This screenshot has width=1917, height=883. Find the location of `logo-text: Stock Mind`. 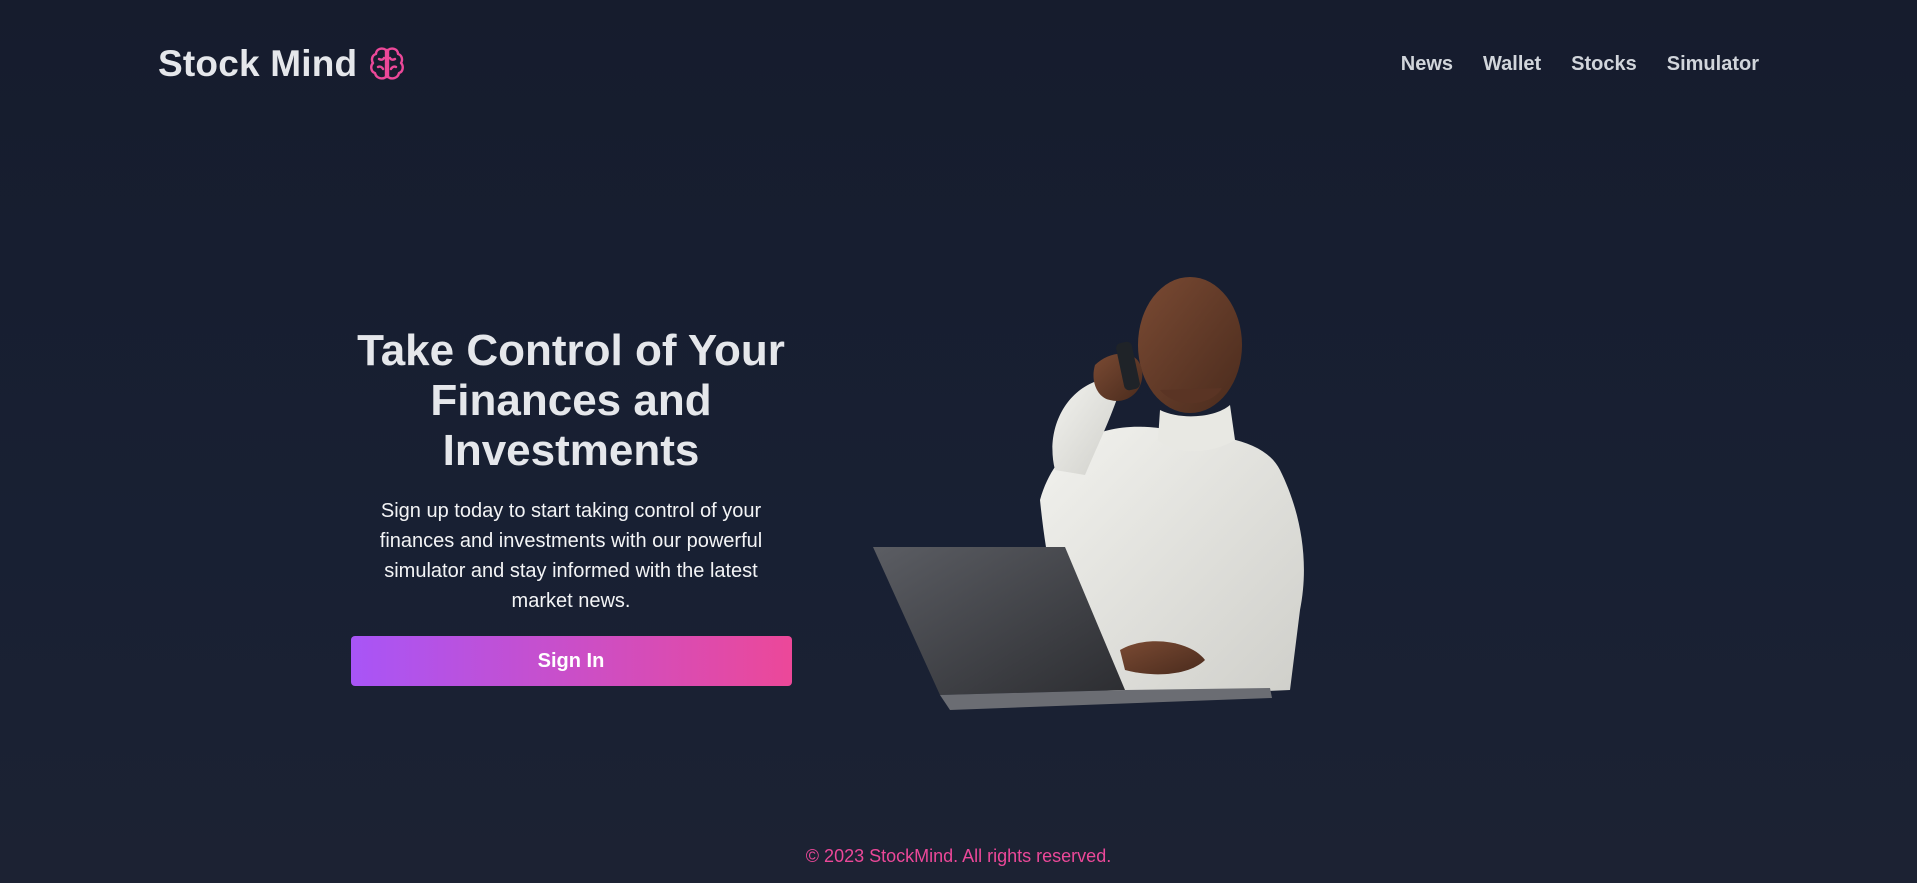

logo-text: Stock Mind is located at coordinates (258, 63).